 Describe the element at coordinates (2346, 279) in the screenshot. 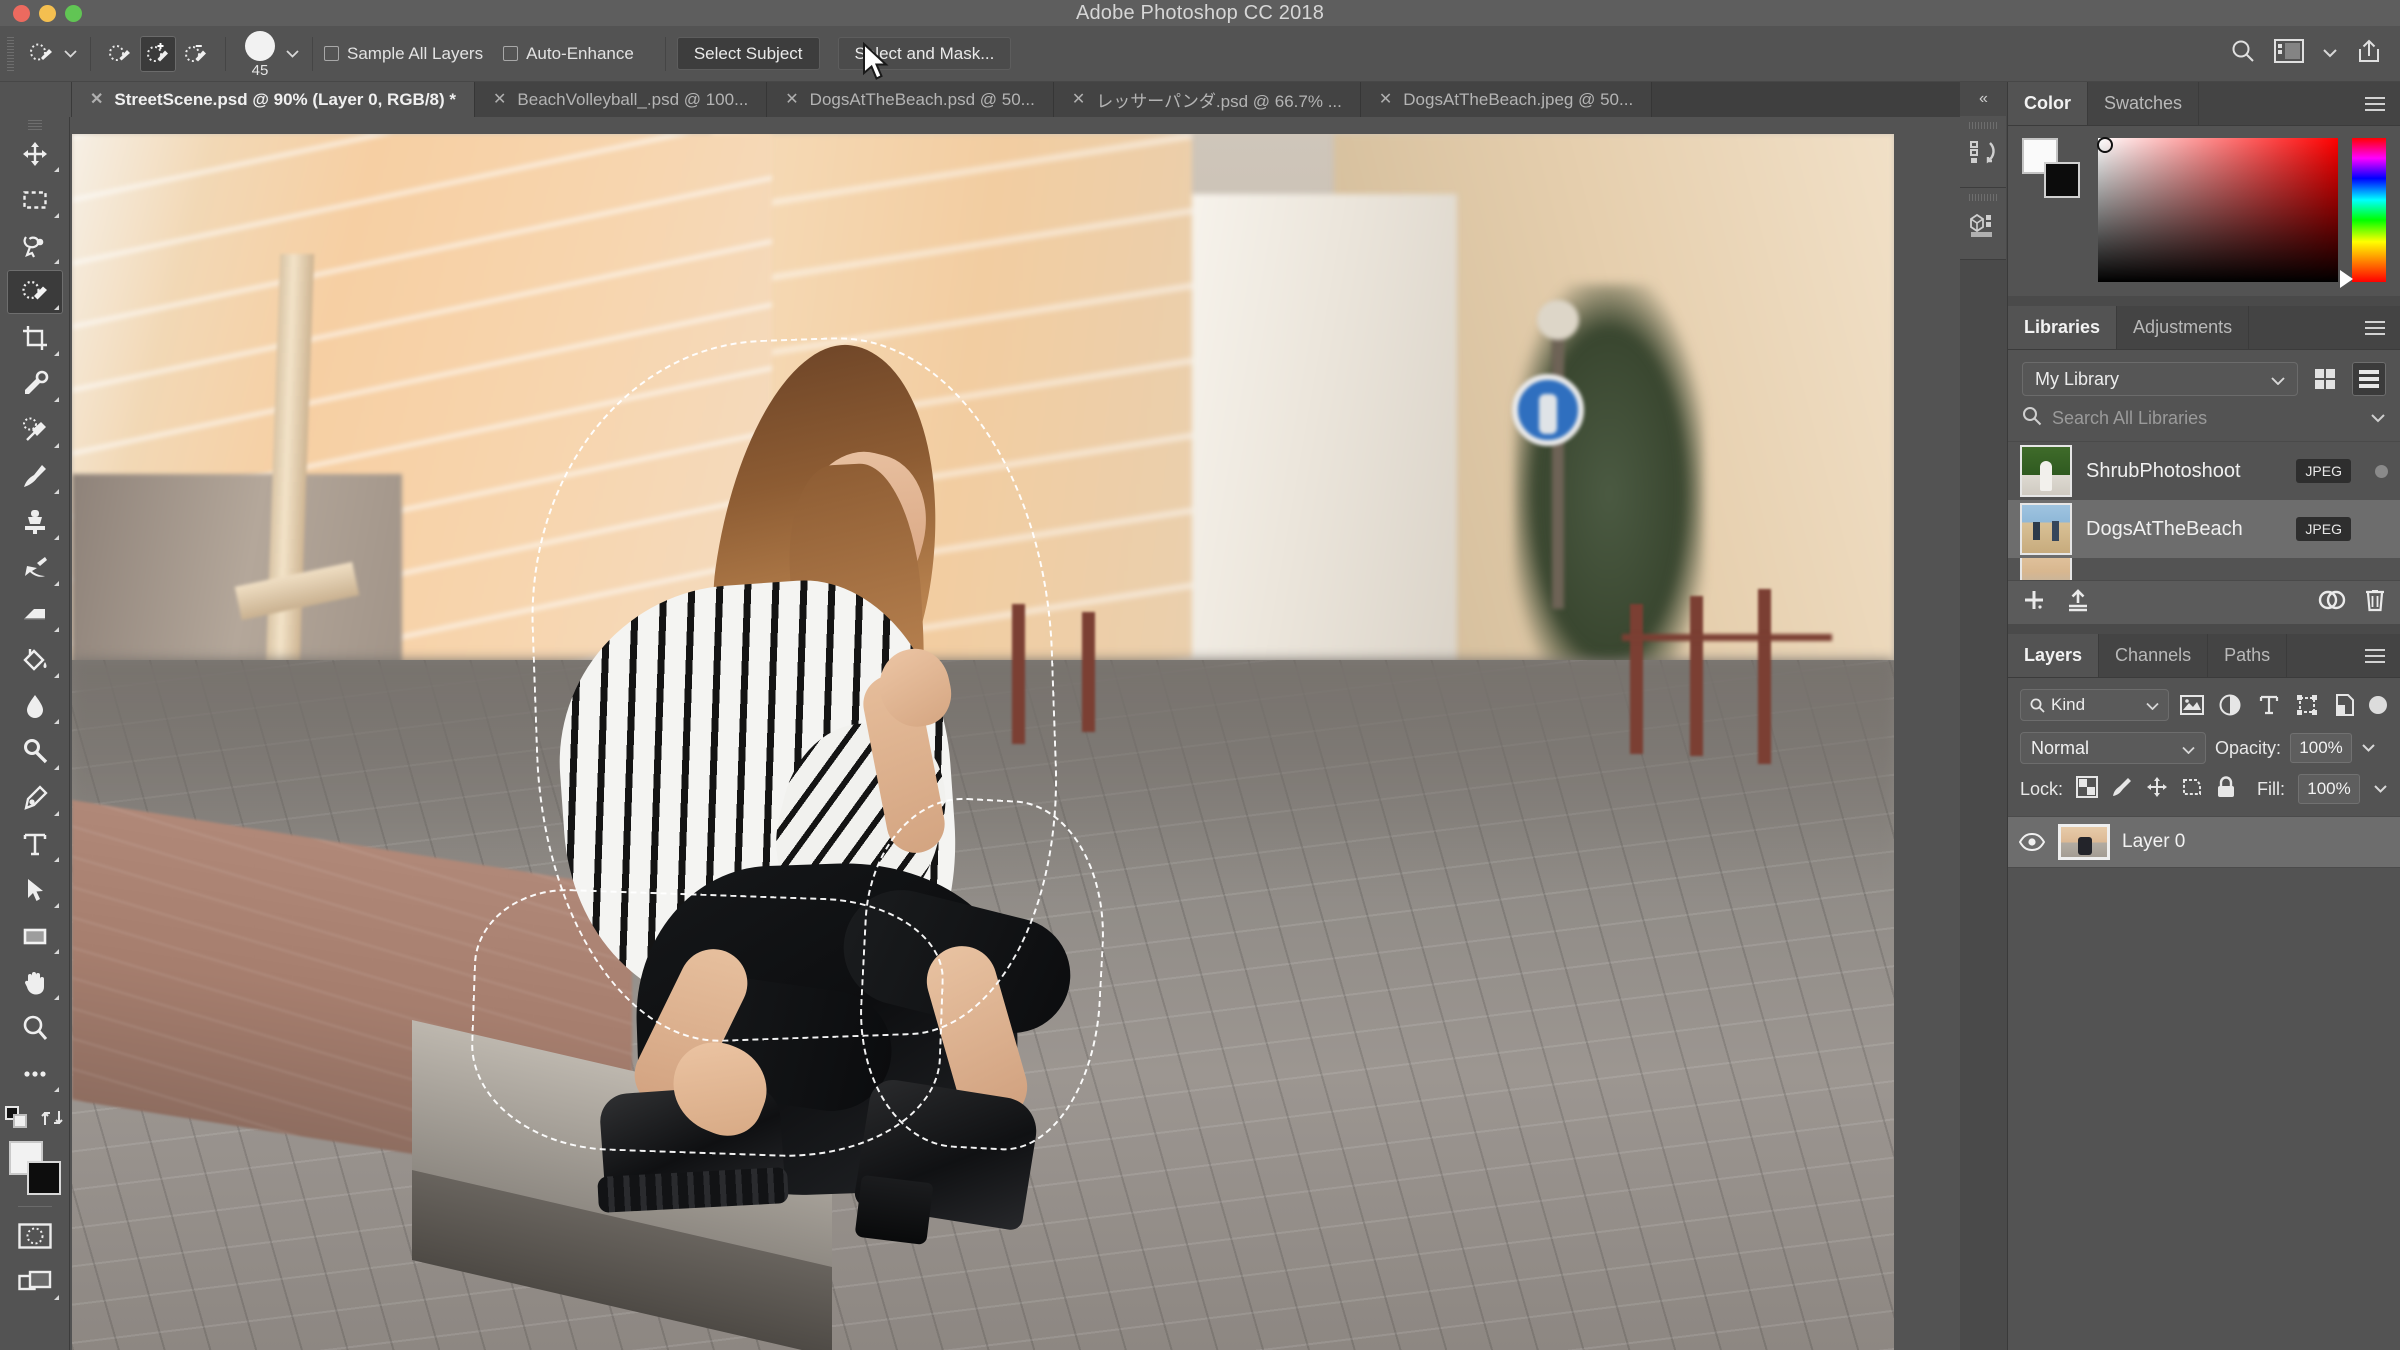

I see `hue-slider-marker` at that location.